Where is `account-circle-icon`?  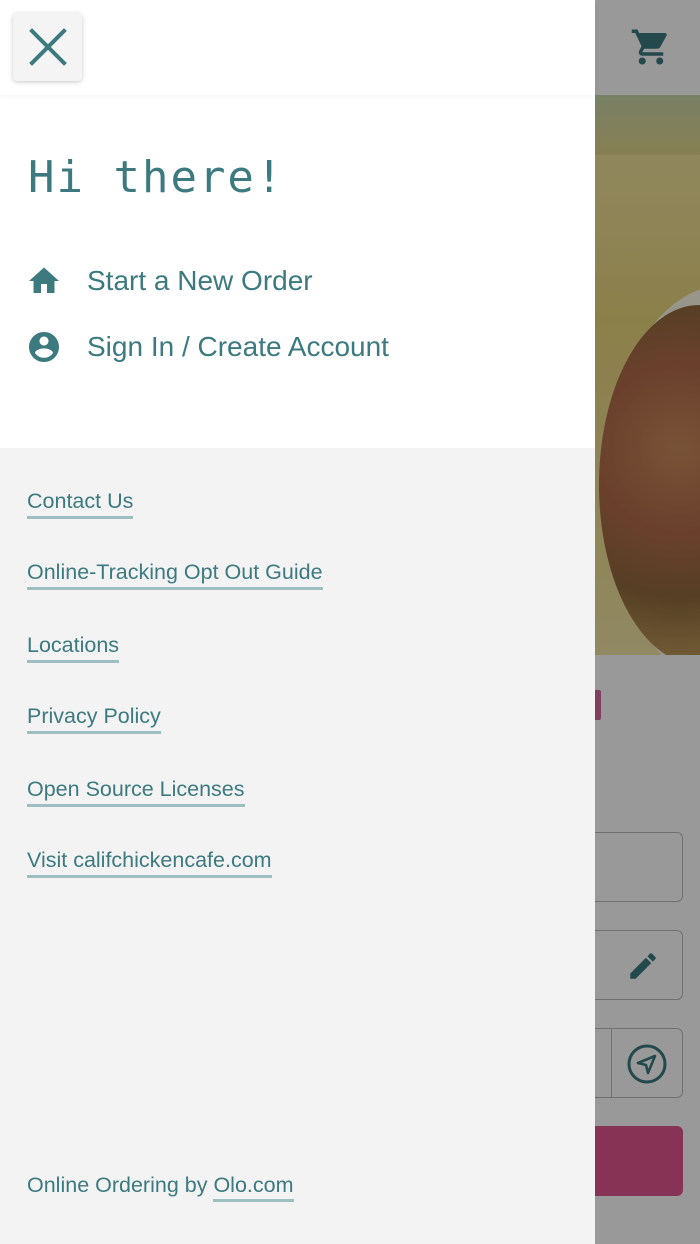
account-circle-icon is located at coordinates (44, 347).